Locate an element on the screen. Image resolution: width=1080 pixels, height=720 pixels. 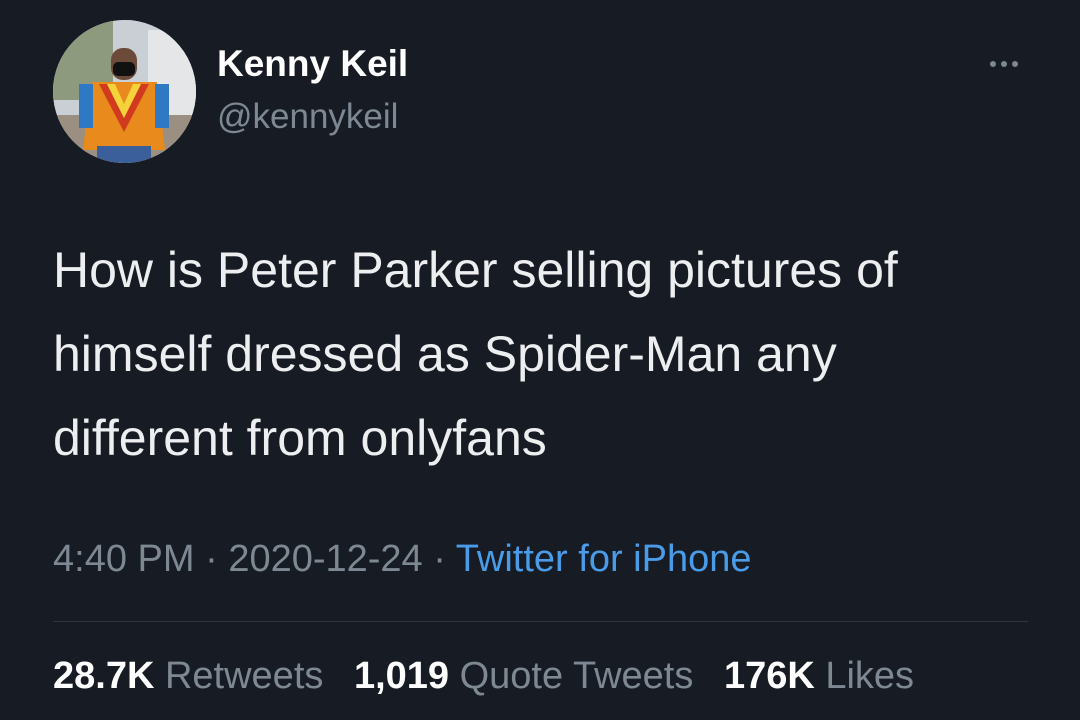
author-handle: @kennykeil is located at coordinates (307, 117).